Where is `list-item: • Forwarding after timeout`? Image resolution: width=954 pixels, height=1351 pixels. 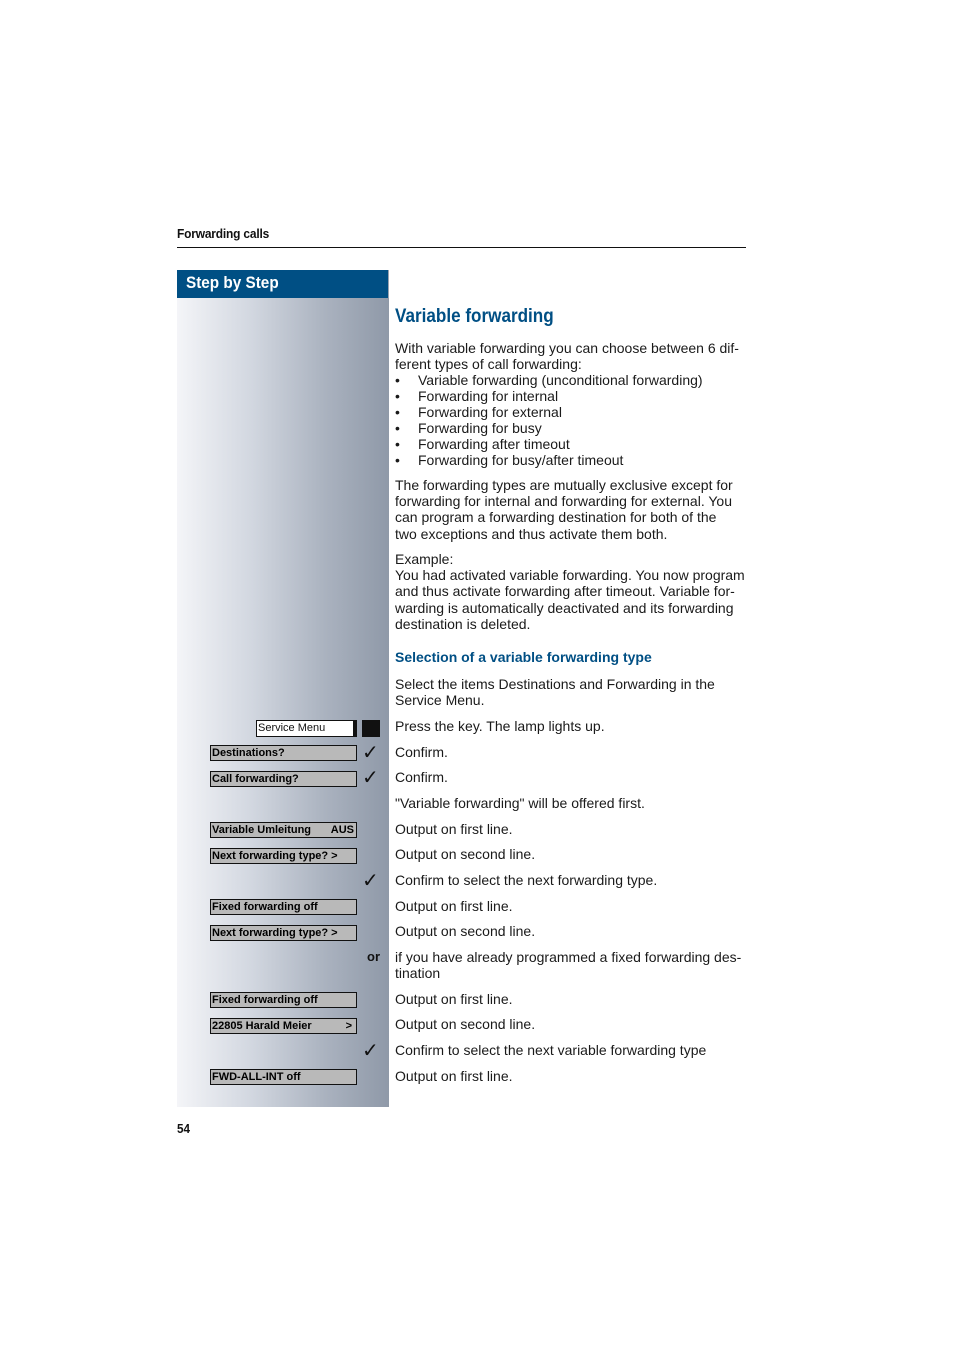 list-item: • Forwarding after timeout is located at coordinates (575, 444).